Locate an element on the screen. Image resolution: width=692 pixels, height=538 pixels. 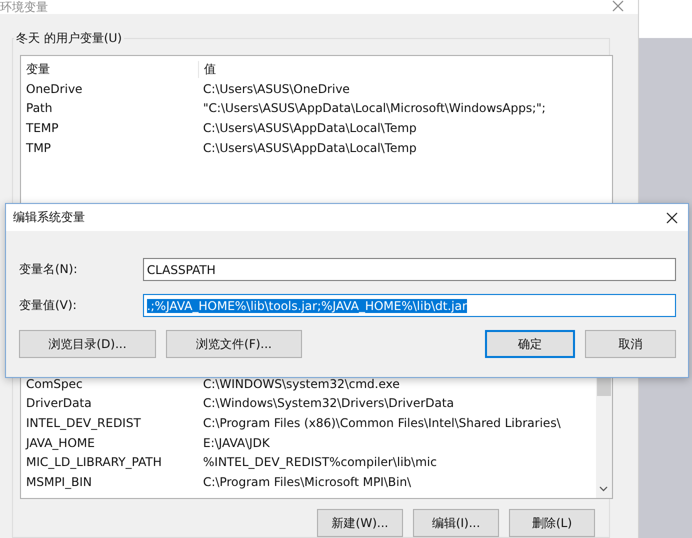
variable-value: %INTEL_DEV_REDIST%compiler\lib\mic is located at coordinates (317, 462).